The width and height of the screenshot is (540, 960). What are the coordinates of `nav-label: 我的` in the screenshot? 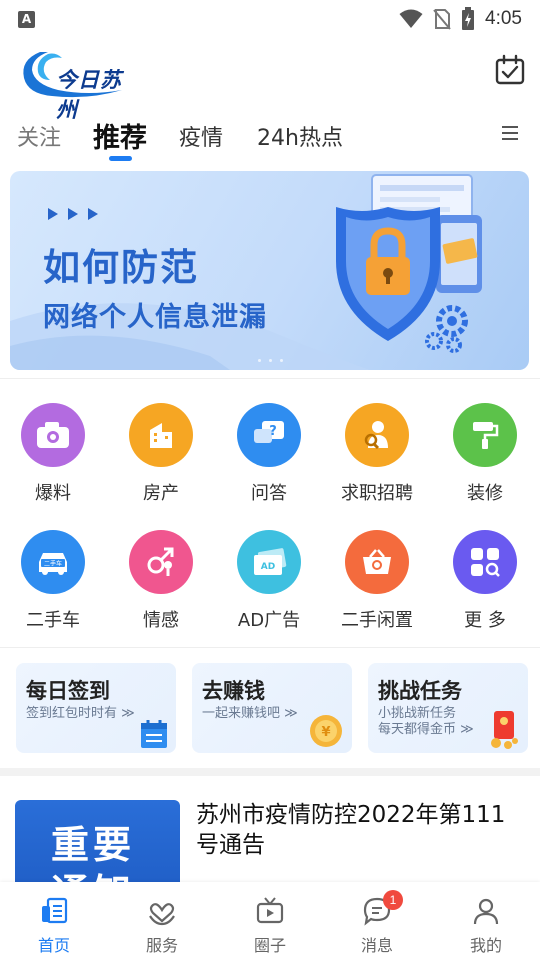 It's located at (485, 945).